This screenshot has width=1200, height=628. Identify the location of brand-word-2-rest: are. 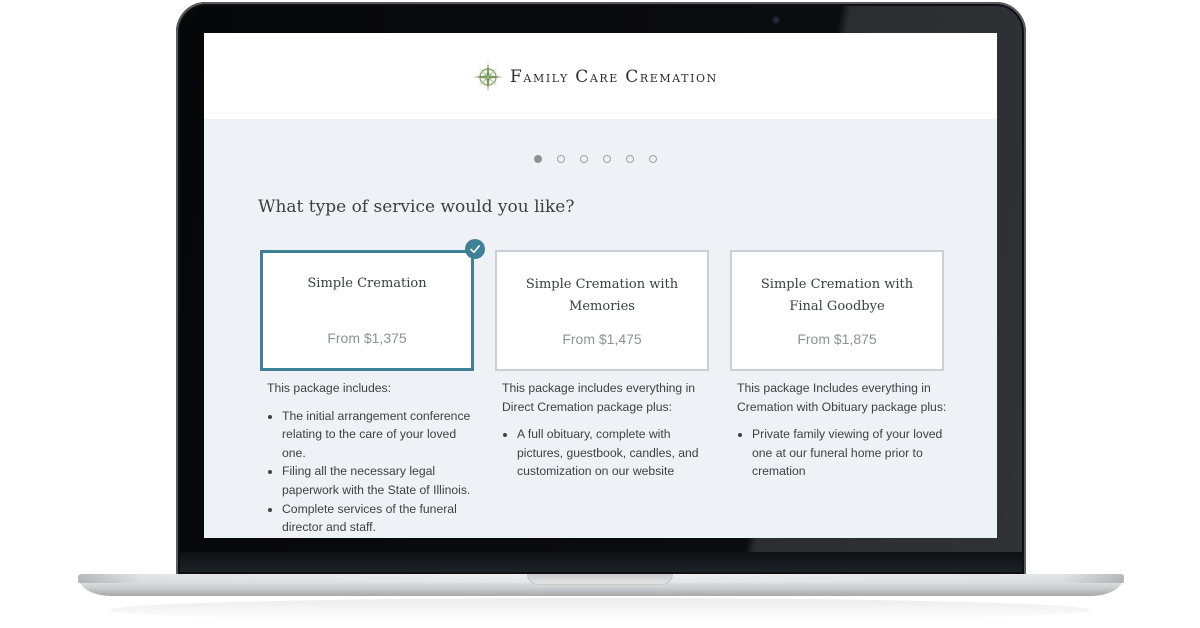
(604, 77).